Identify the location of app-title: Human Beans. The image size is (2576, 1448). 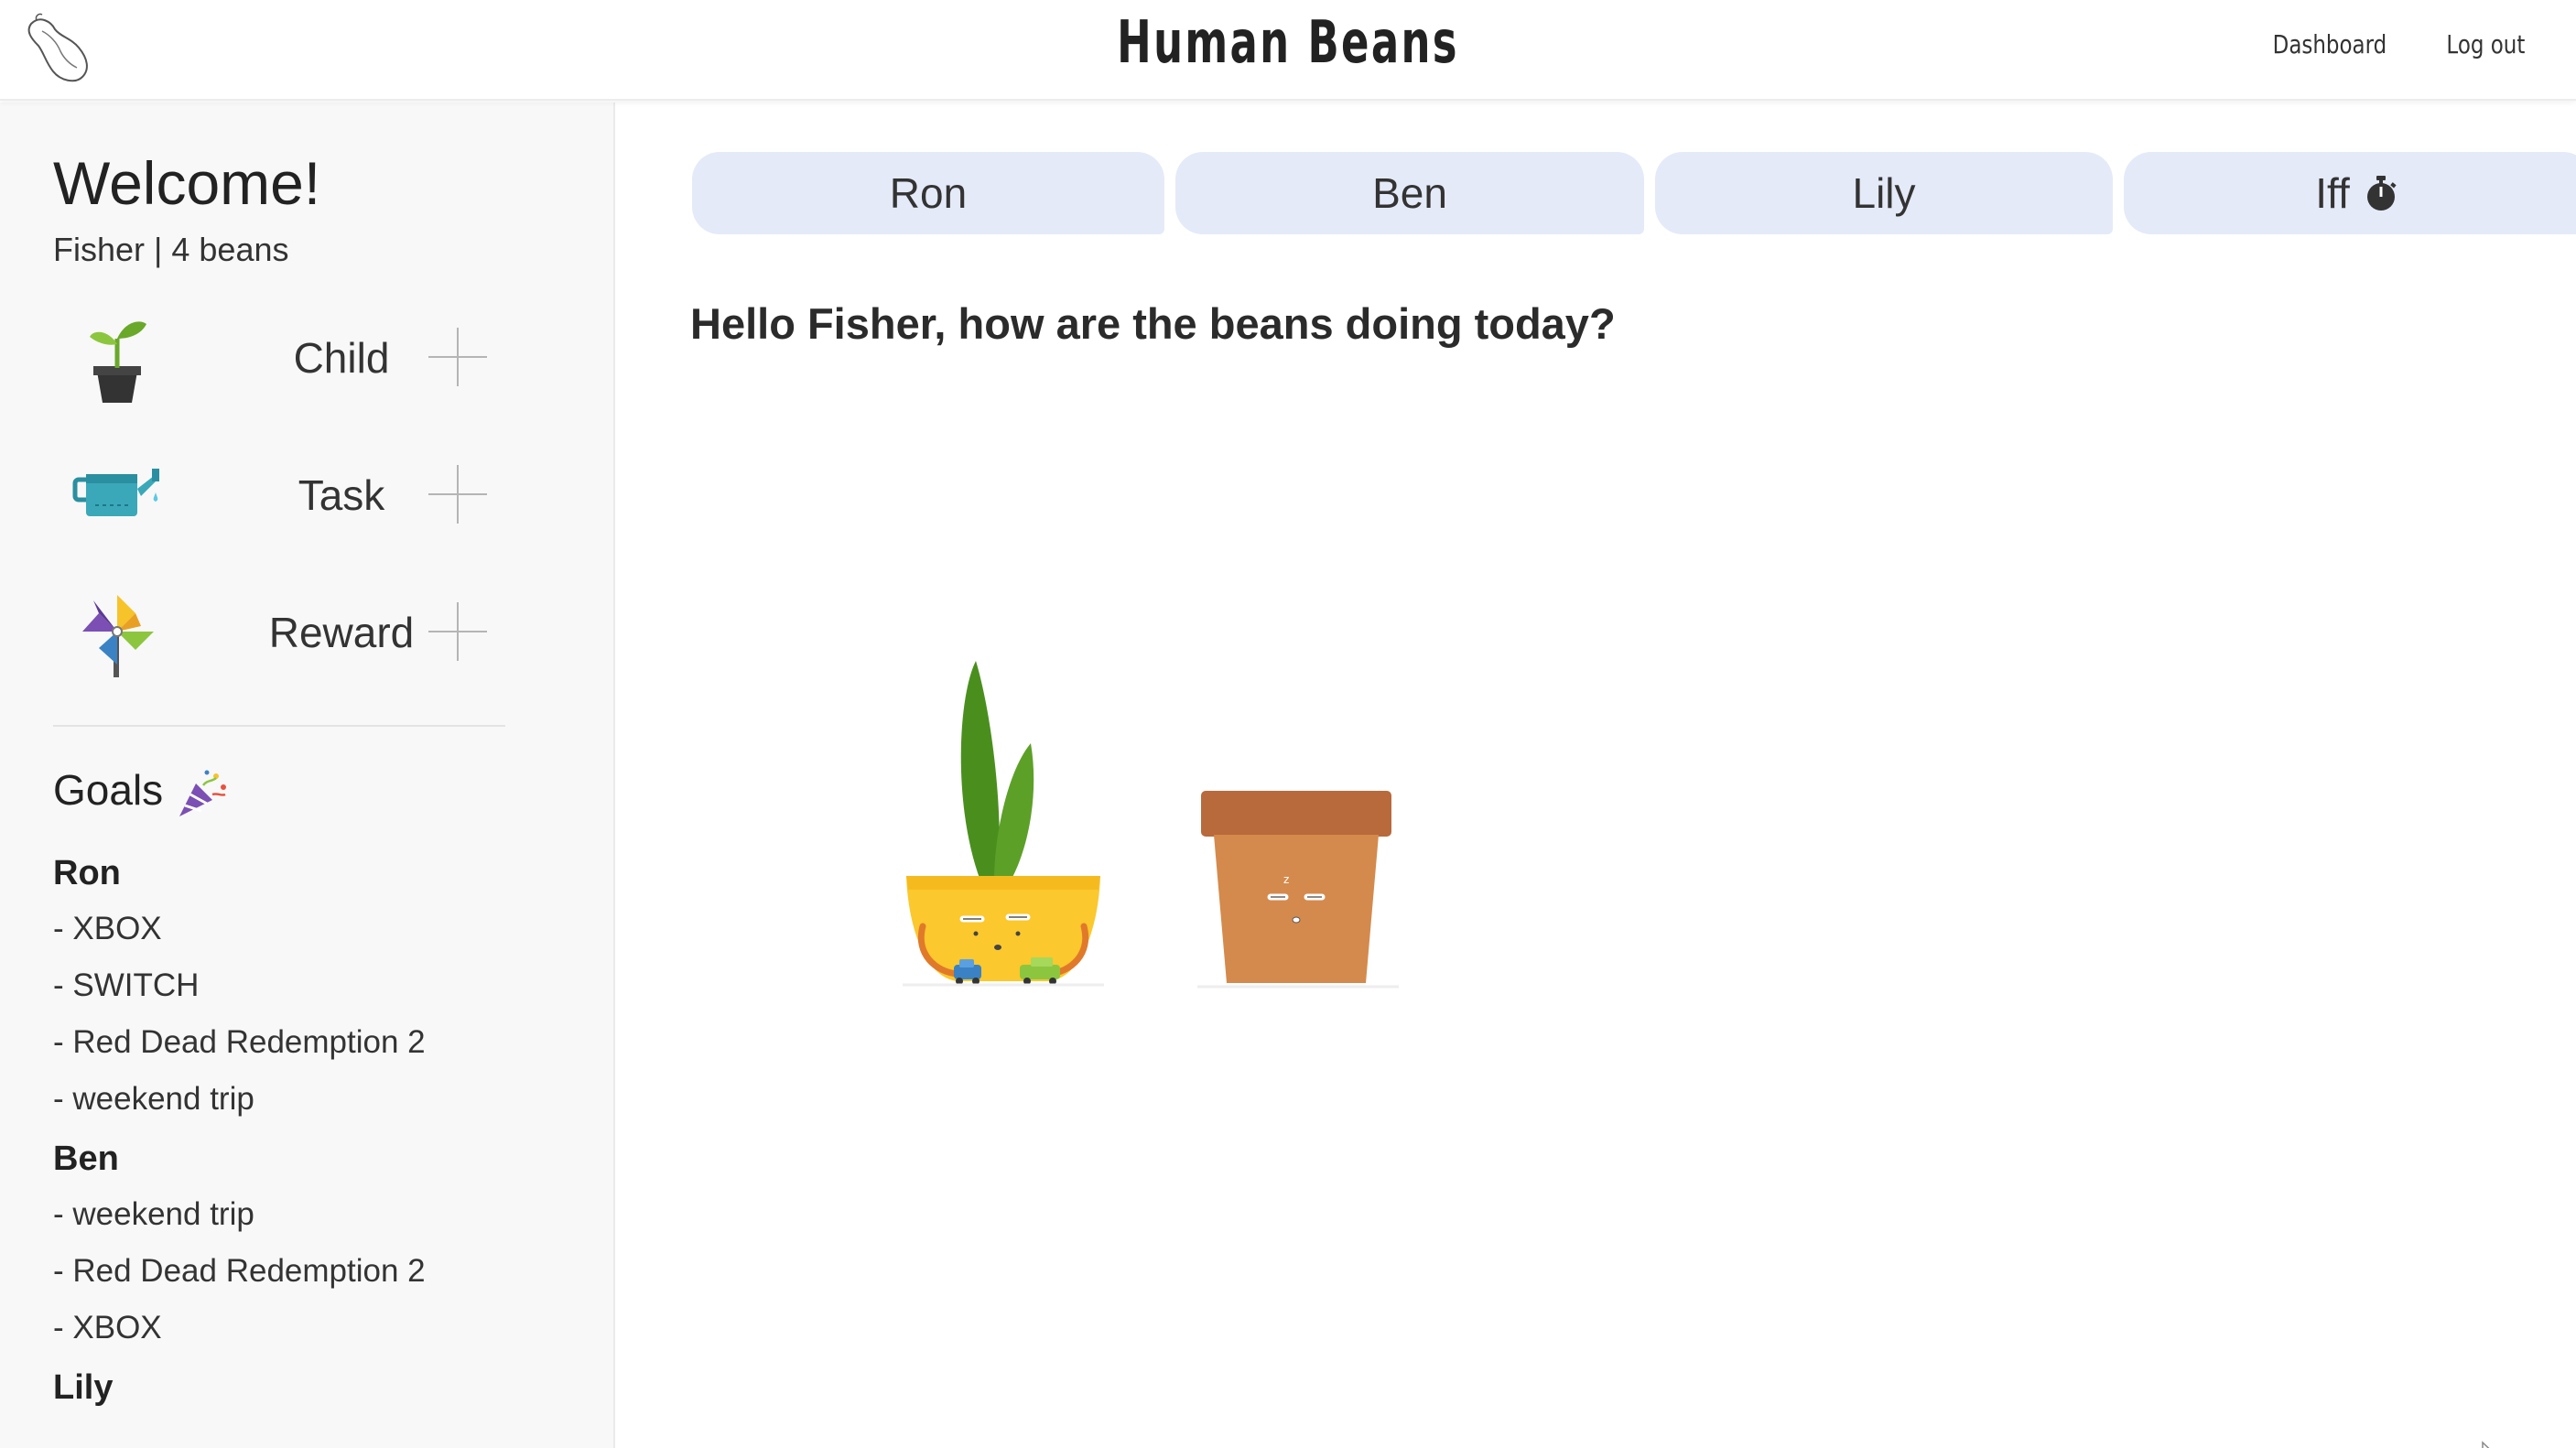
(1288, 43).